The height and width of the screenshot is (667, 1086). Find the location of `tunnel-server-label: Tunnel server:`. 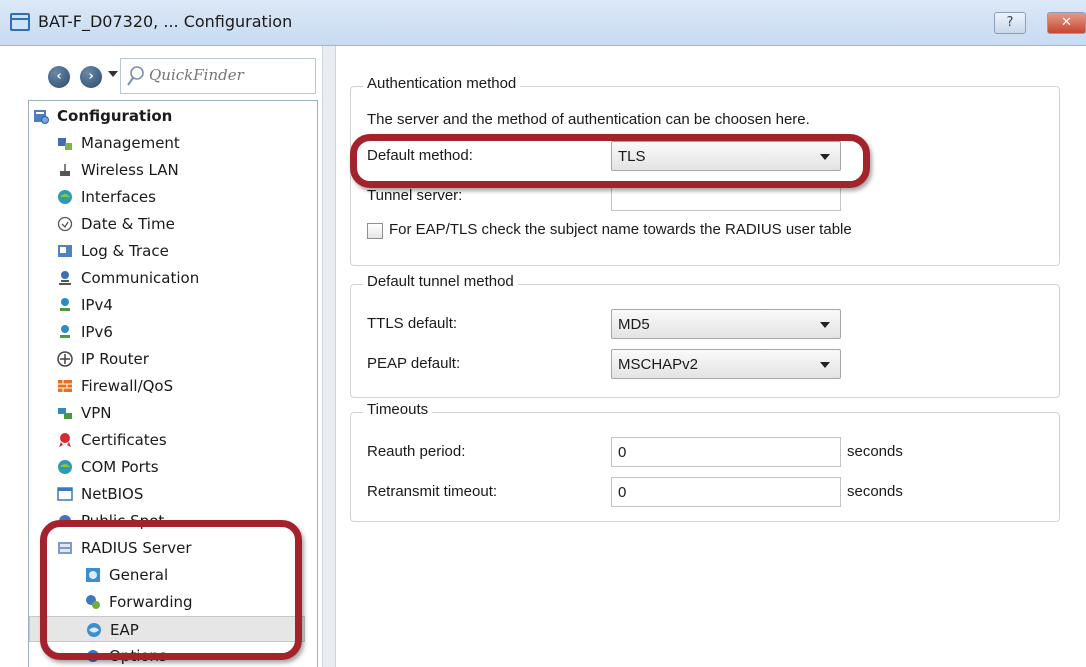

tunnel-server-label: Tunnel server: is located at coordinates (415, 195).